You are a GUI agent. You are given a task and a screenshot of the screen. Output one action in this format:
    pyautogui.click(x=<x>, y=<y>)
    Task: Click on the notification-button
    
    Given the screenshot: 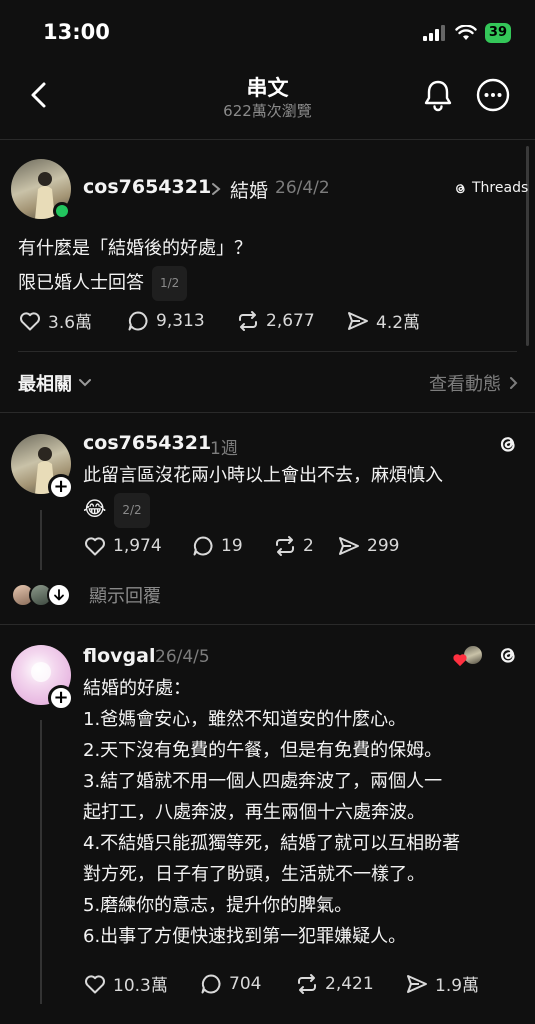 What is the action you would take?
    pyautogui.click(x=438, y=95)
    